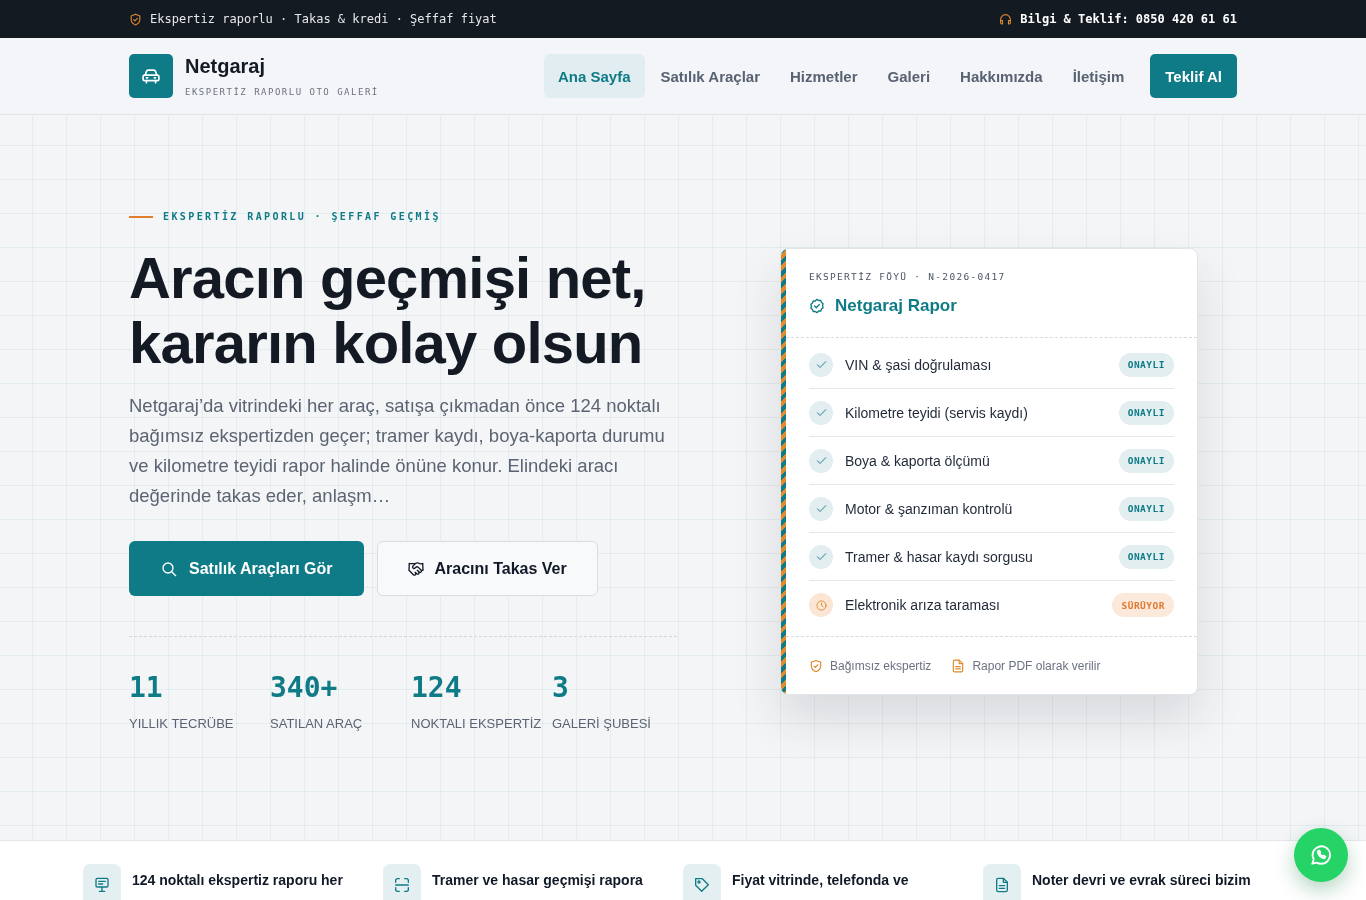  What do you see at coordinates (388, 310) in the screenshot?
I see `hero-heading: Aracın geçmişi net, kararın kolay olsun` at bounding box center [388, 310].